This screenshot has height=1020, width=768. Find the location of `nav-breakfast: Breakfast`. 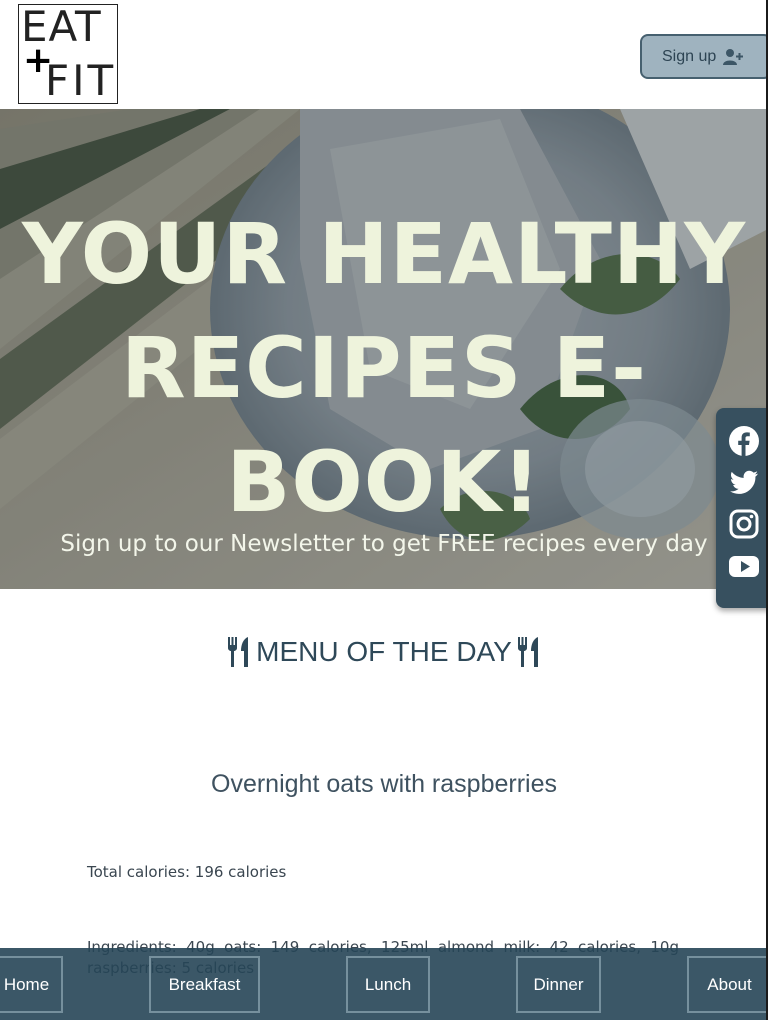

nav-breakfast: Breakfast is located at coordinates (204, 984).